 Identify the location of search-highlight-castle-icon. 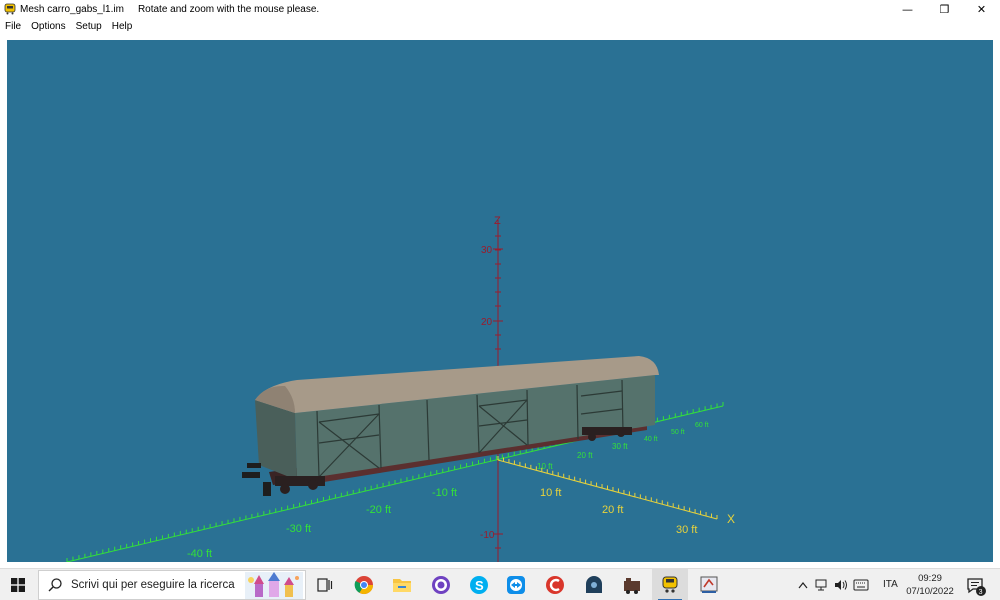
(274, 585).